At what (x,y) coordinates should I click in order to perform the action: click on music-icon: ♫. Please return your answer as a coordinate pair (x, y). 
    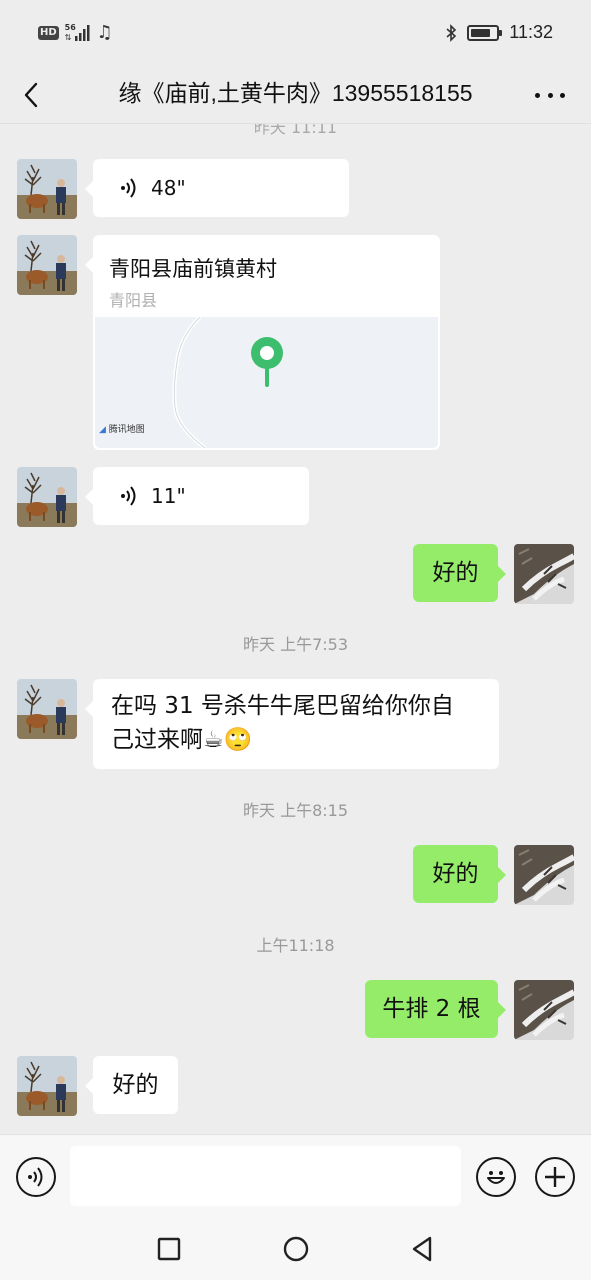
    Looking at the image, I should click on (104, 32).